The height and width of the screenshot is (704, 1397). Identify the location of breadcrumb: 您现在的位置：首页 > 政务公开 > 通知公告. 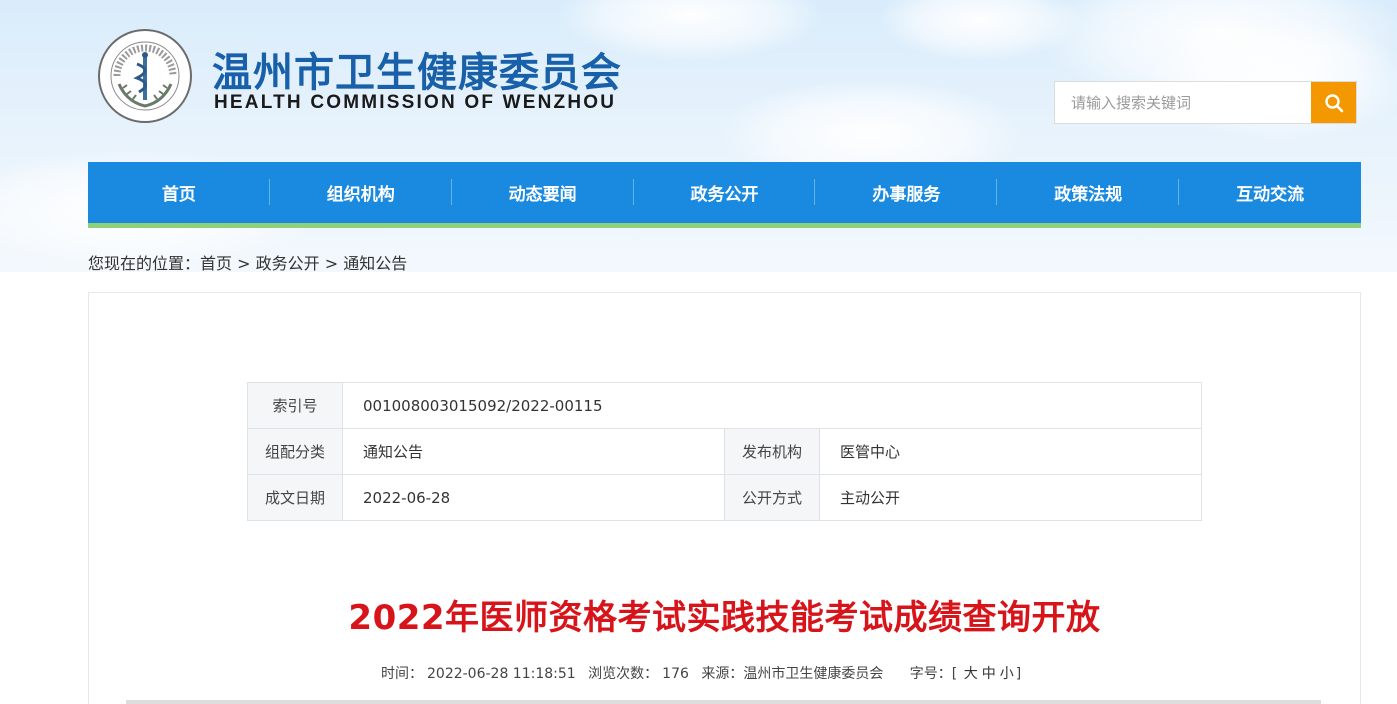
(247, 262).